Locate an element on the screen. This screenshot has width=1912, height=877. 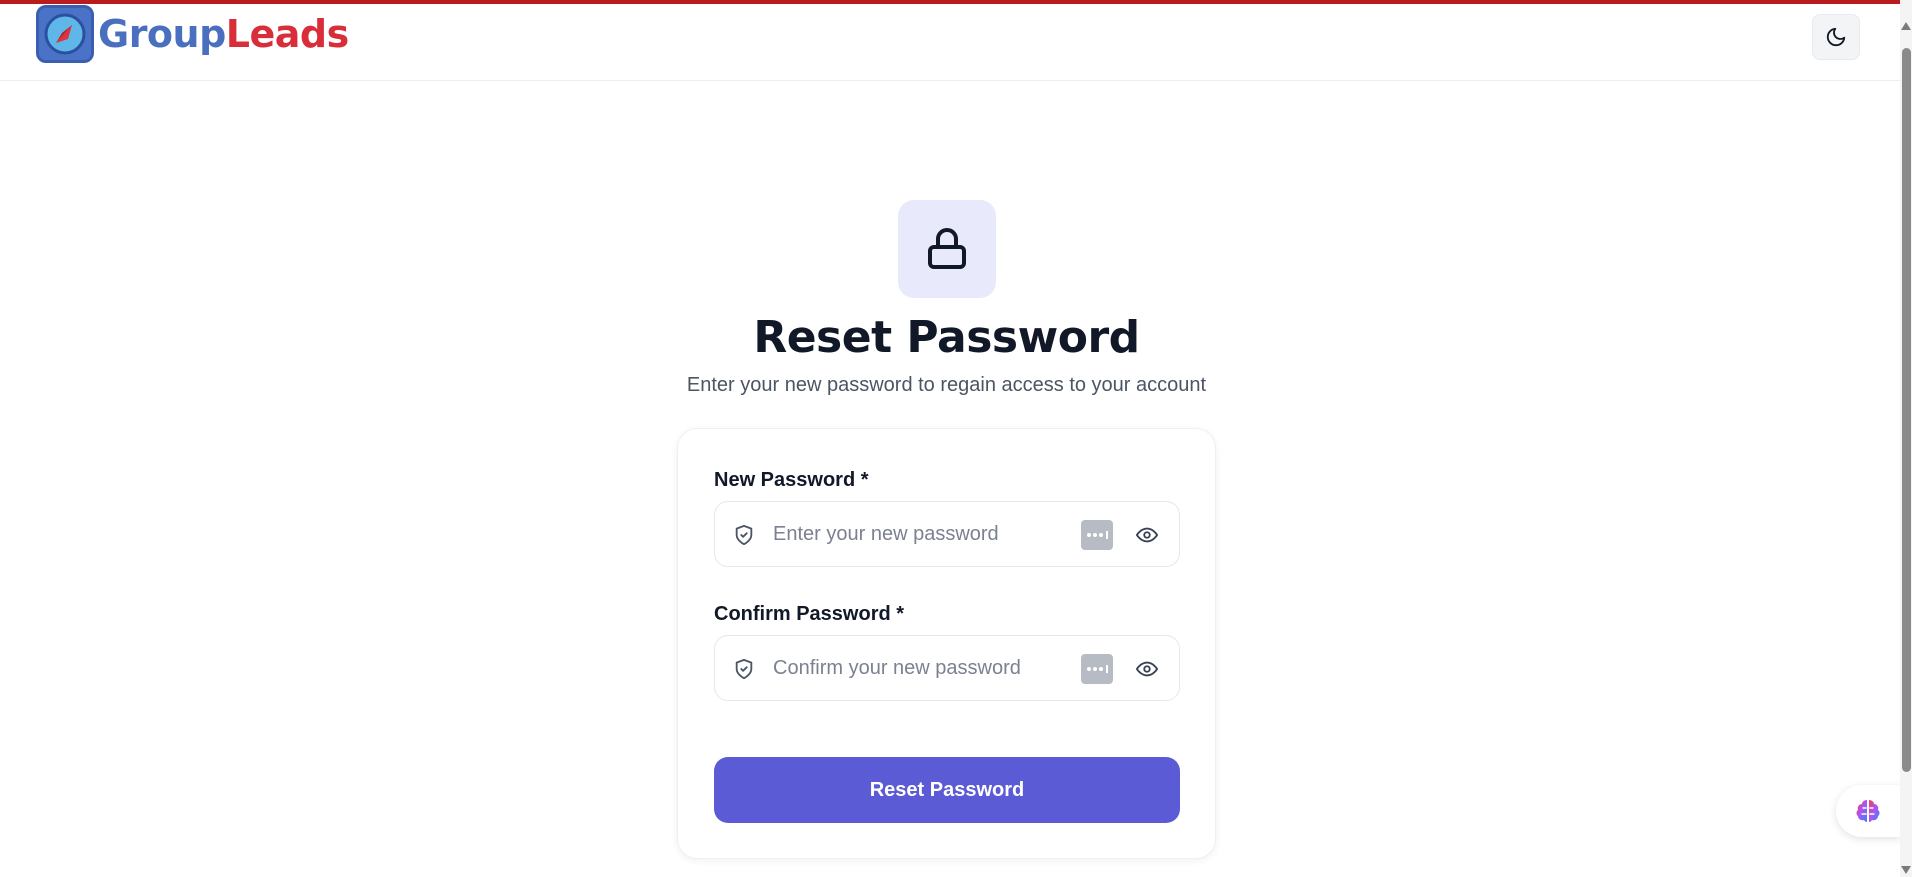
scroll-up-arrow is located at coordinates (1906, 26).